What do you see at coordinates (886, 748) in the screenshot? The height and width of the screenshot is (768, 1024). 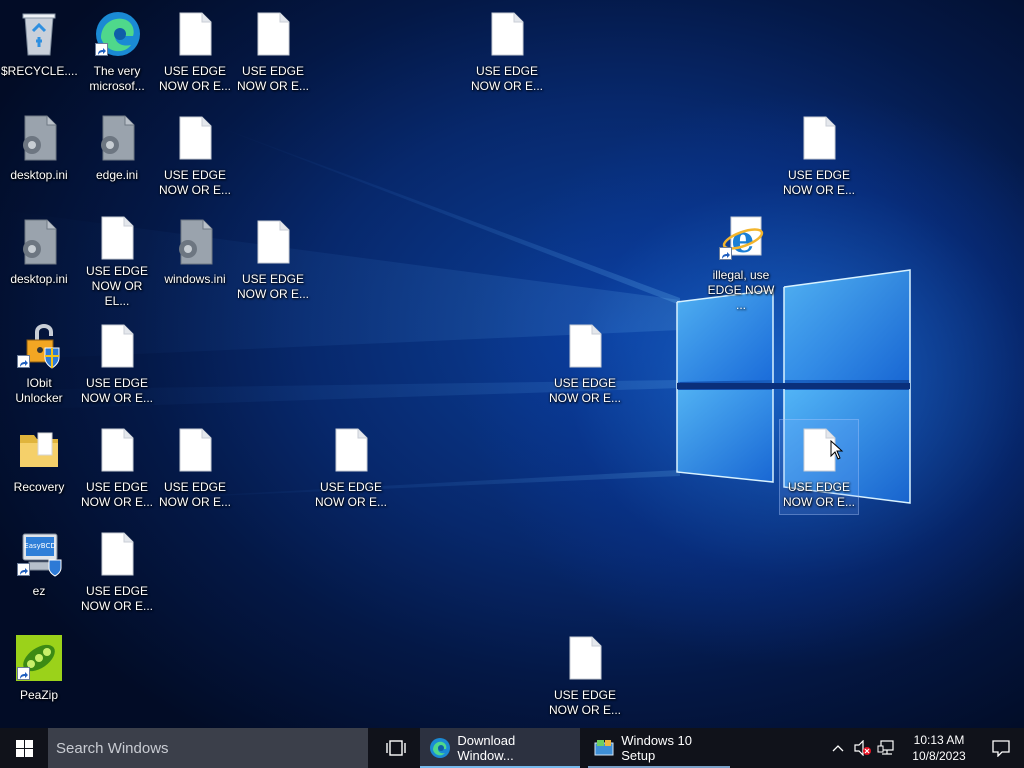 I see `network-icon` at bounding box center [886, 748].